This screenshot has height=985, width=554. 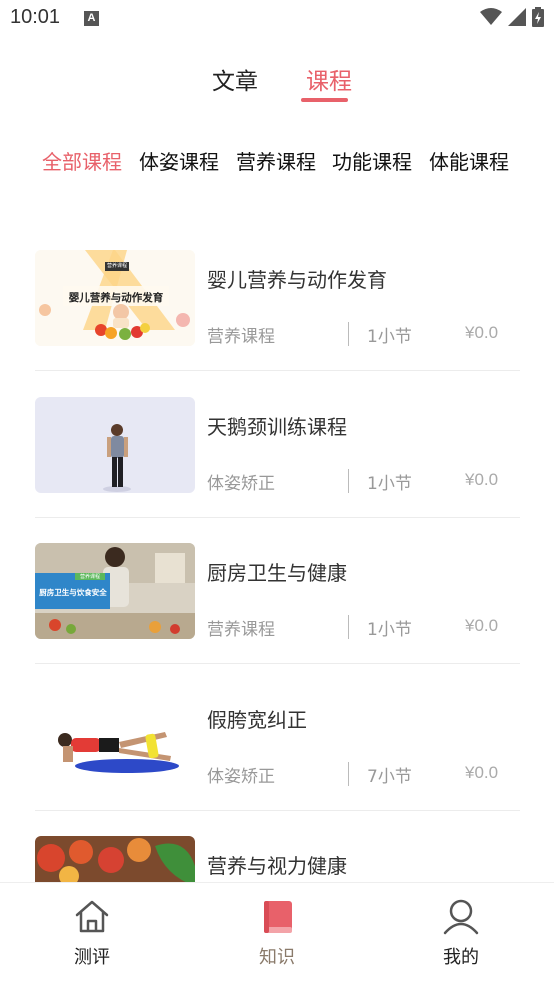 I want to click on course-title: 婴儿营养与动作发育, so click(x=297, y=280).